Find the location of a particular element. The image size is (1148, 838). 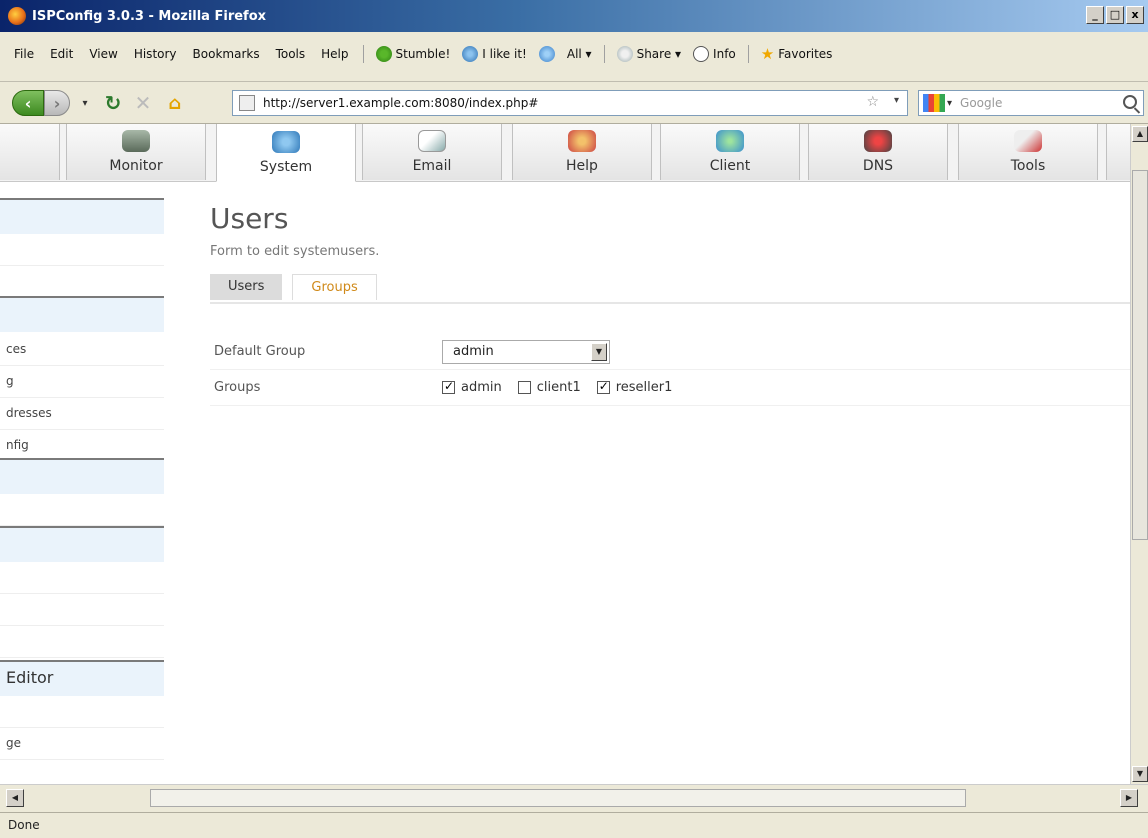

tab-monitor-label: Monitor is located at coordinates (136, 166).